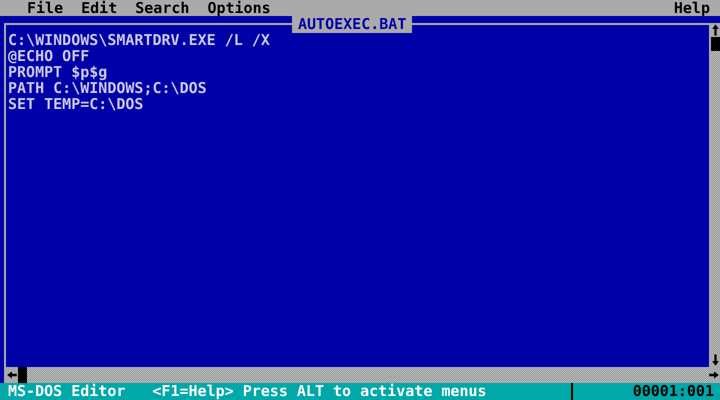 The width and height of the screenshot is (720, 400). I want to click on help-hint: <F1=Help> Press ALT to activate menus, so click(319, 391).